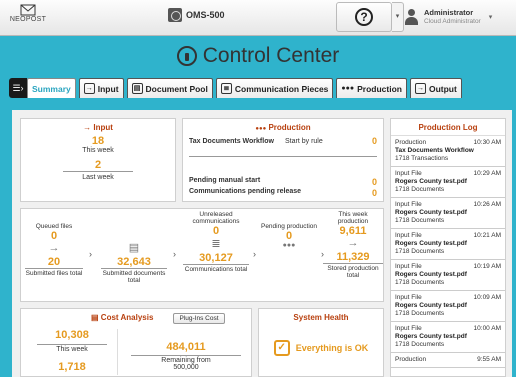 The height and width of the screenshot is (377, 516). I want to click on menu-icon: ☰›, so click(18, 88).